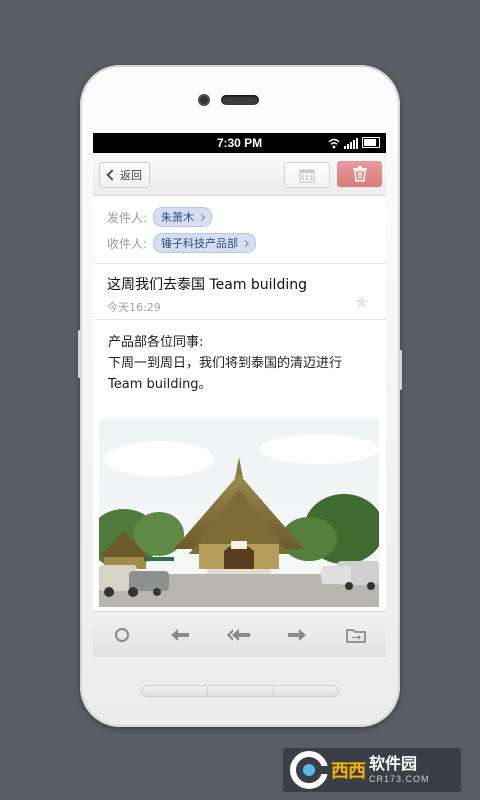 This screenshot has height=800, width=480. Describe the element at coordinates (399, 779) in the screenshot. I see `watermark-url: CR173.COM` at that location.